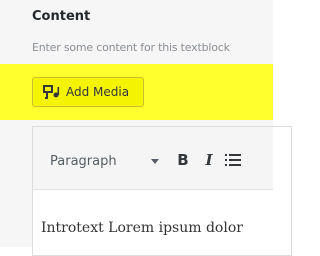 This screenshot has width=320, height=256. Describe the element at coordinates (155, 161) in the screenshot. I see `chevron-down-icon` at that location.